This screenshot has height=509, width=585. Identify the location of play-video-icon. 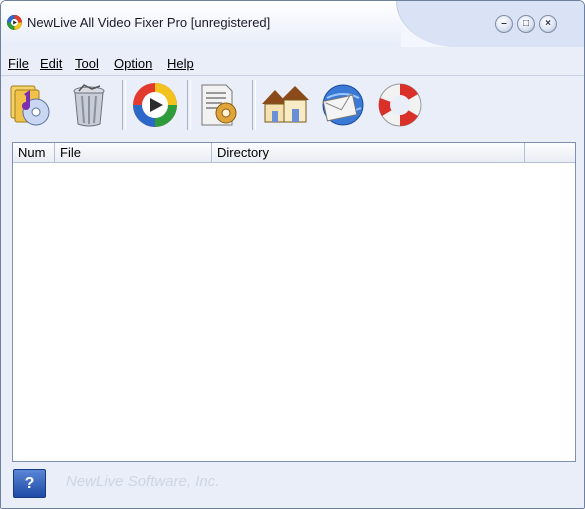
(155, 105).